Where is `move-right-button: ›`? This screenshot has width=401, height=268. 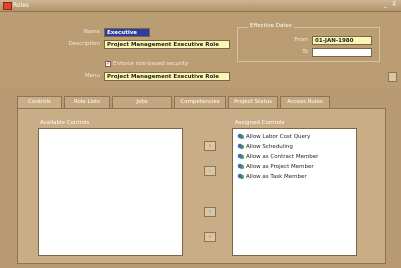
move-right-button: › is located at coordinates (210, 171).